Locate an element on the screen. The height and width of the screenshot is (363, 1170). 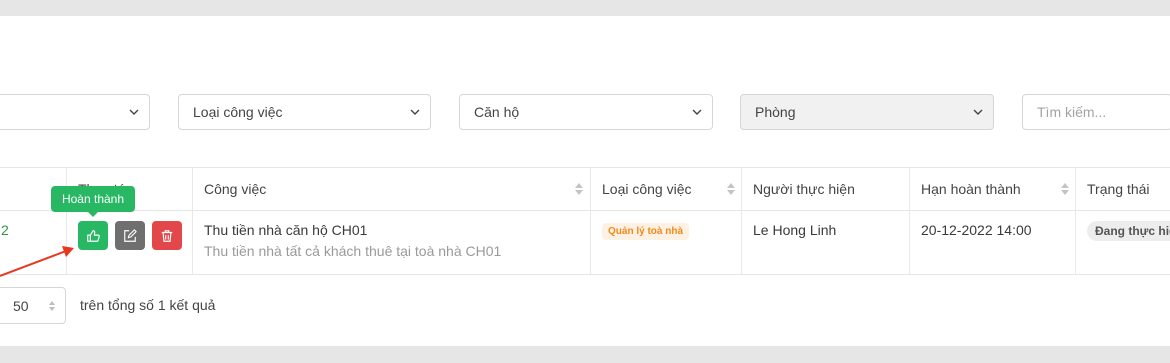
task-title: Thu tiền nhà căn hộ CH01 is located at coordinates (285, 230).